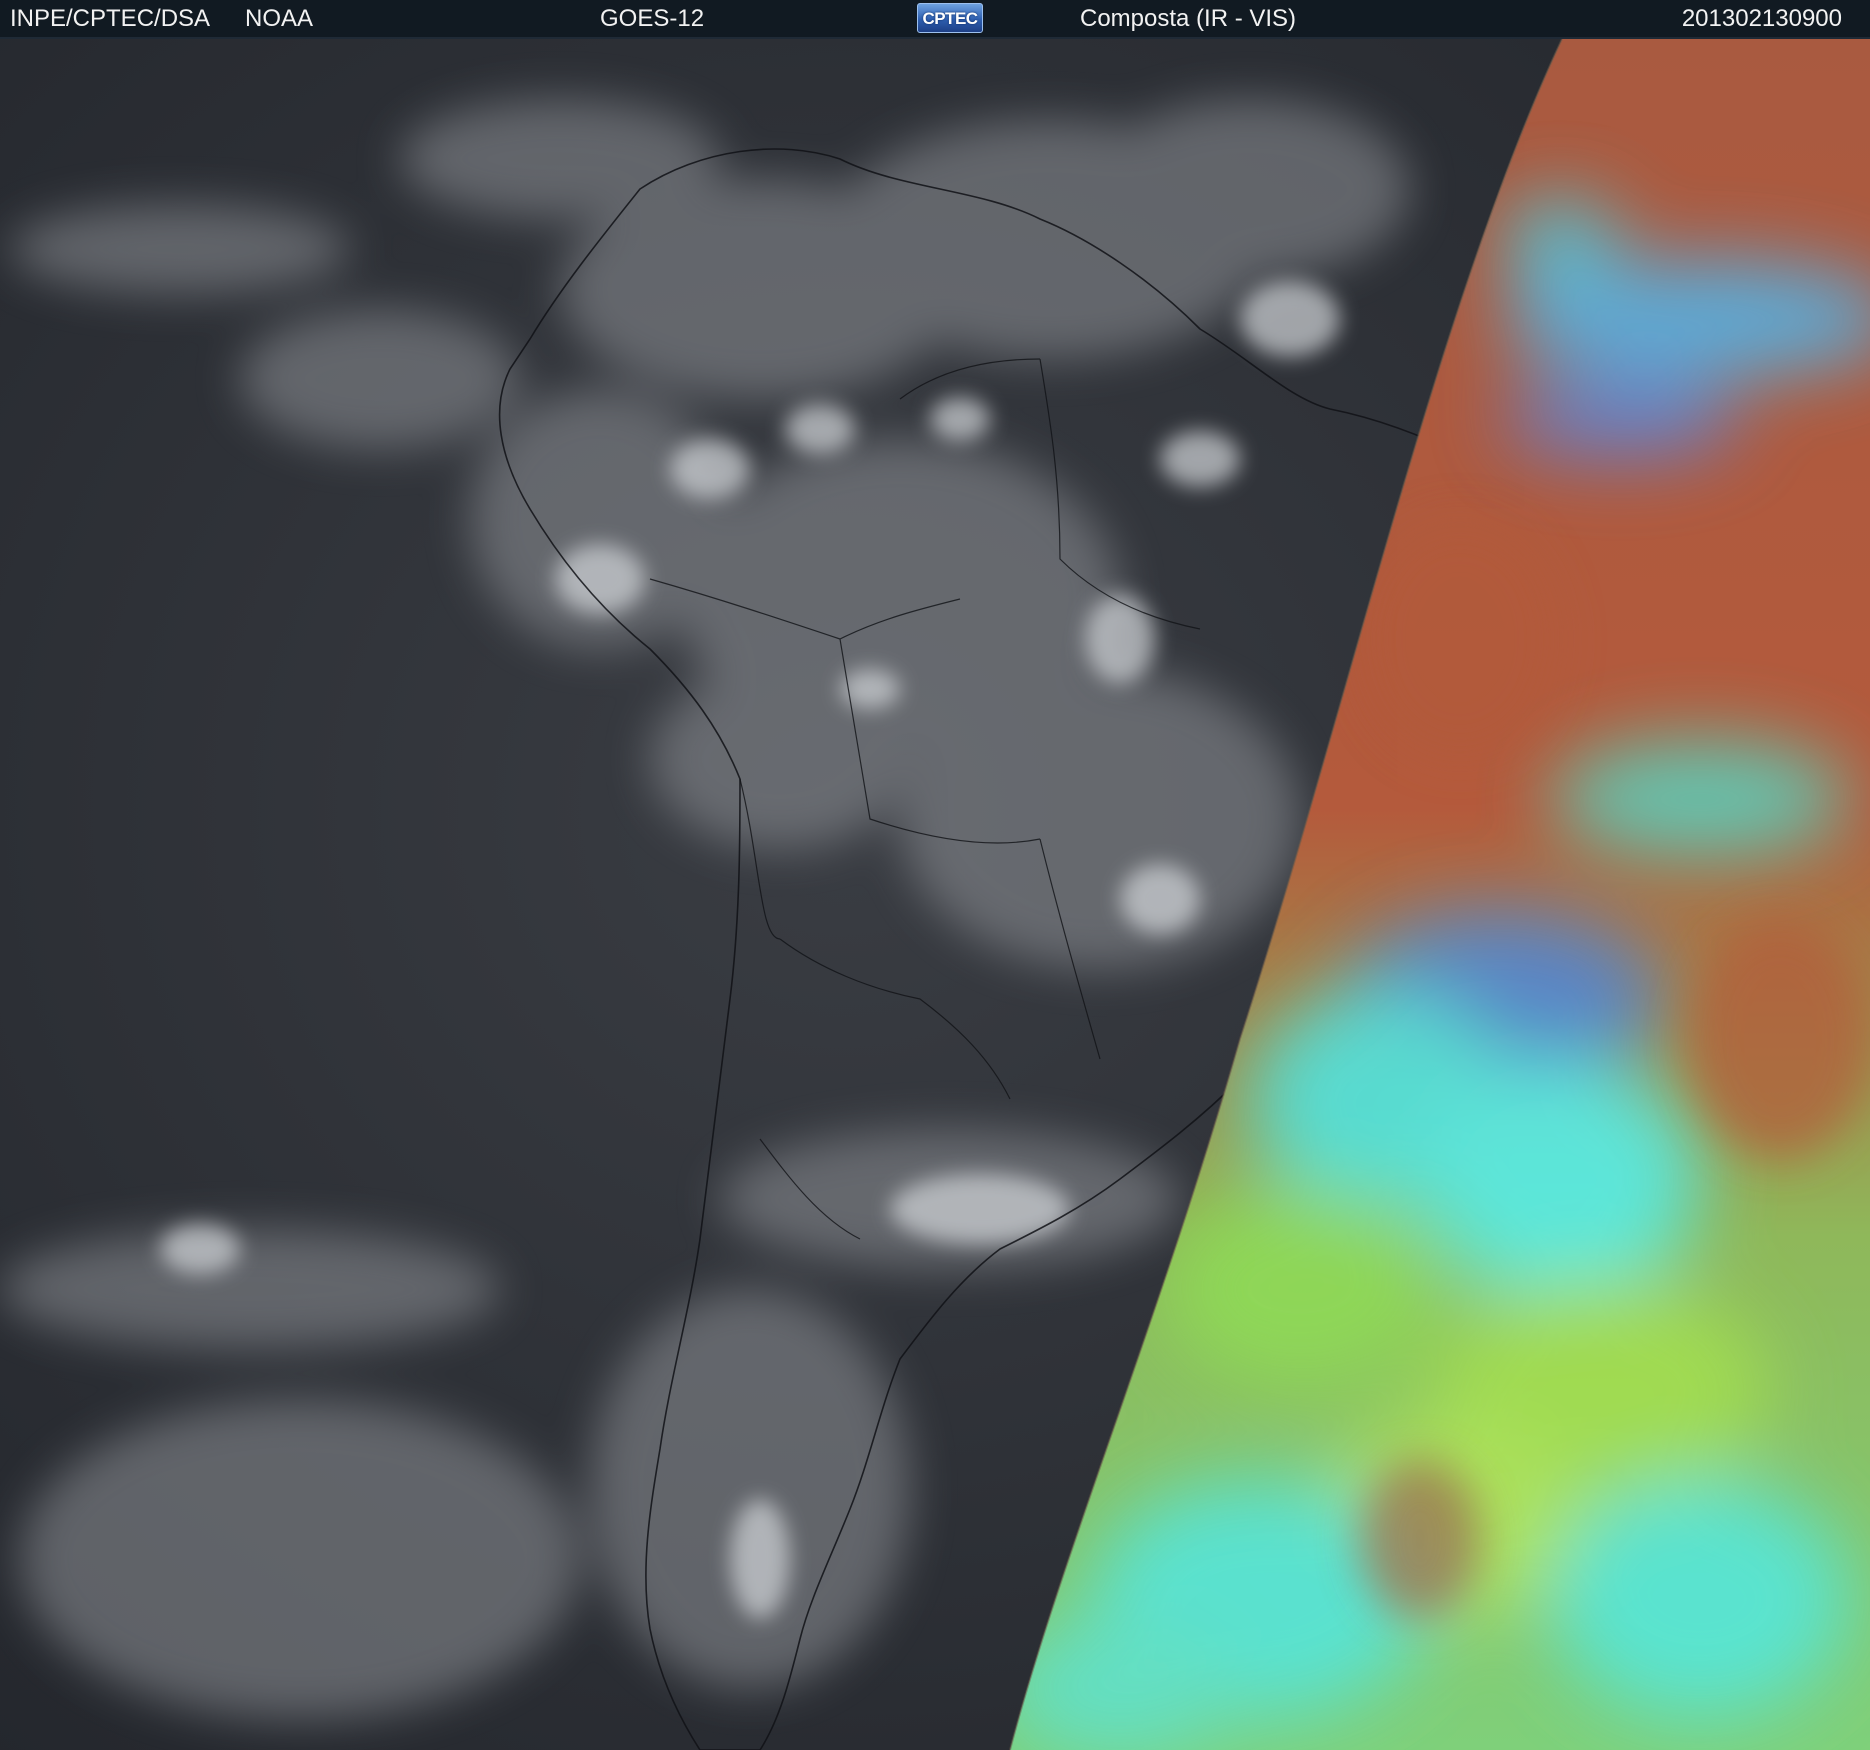  Describe the element at coordinates (1188, 18) in the screenshot. I see `product-label: Composta (IR - VIS)` at that location.